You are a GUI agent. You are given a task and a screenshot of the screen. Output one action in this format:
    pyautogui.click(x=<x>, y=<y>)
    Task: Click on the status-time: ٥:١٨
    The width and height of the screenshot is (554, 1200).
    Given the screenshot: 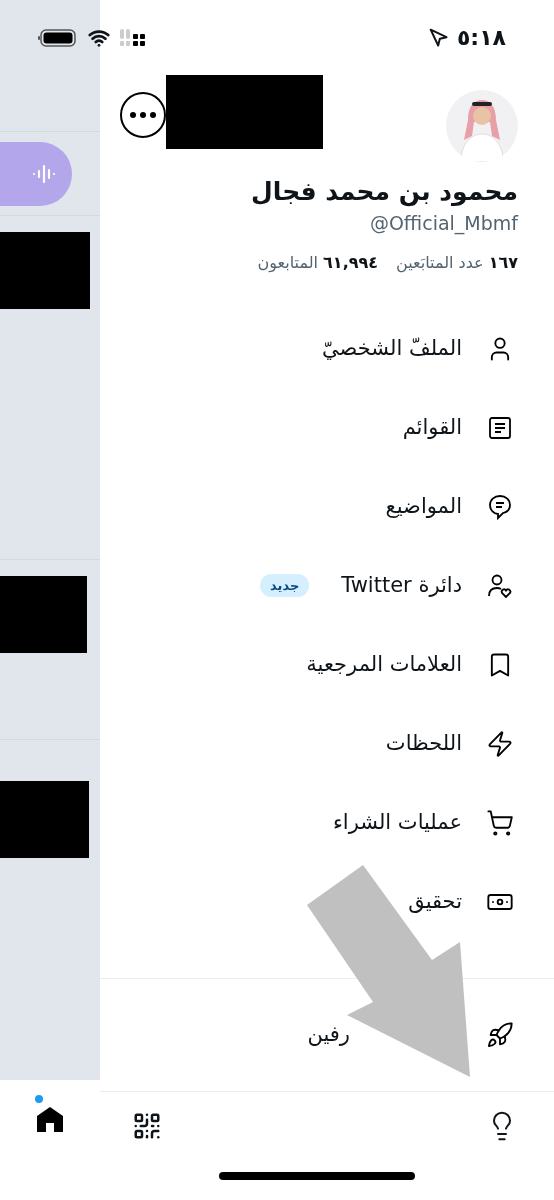 What is the action you would take?
    pyautogui.click(x=481, y=38)
    